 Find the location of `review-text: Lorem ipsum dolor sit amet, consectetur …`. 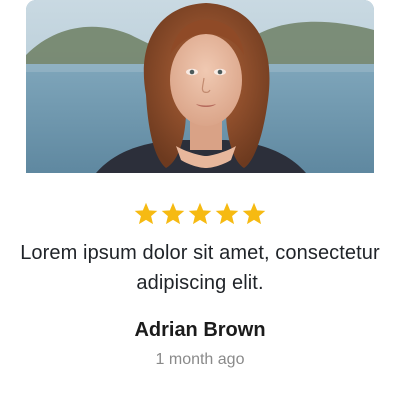

review-text: Lorem ipsum dolor sit amet, consectetur … is located at coordinates (200, 268).